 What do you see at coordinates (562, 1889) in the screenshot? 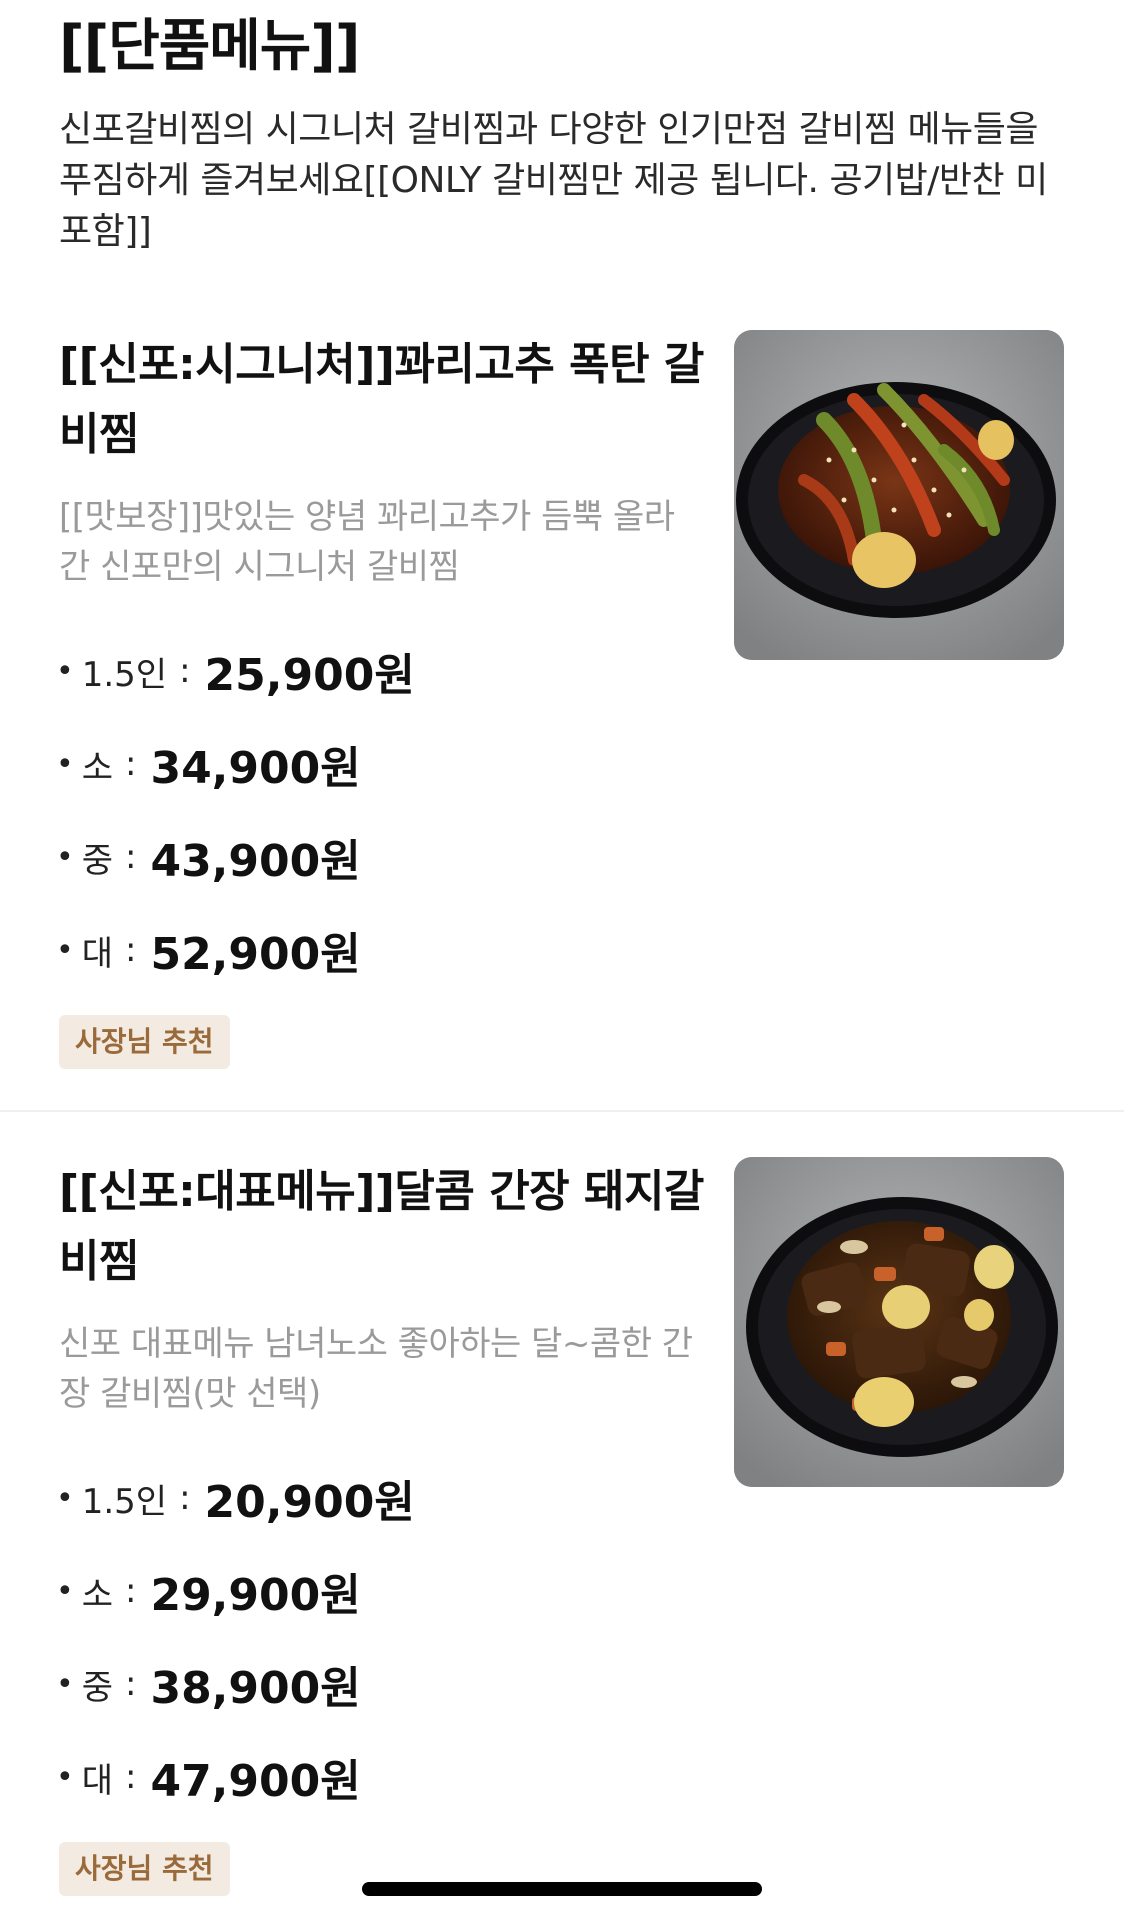
I see `home-indicator` at bounding box center [562, 1889].